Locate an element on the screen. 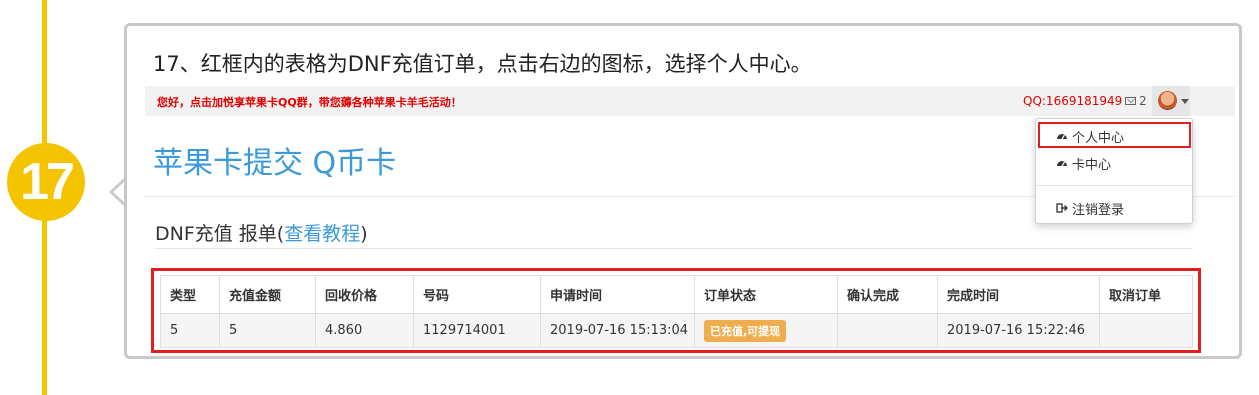 The width and height of the screenshot is (1259, 395). step-caption: 17、红框内的表格为DNF充值订单，点击右边的图标，选择个人中心。 is located at coordinates (482, 64).